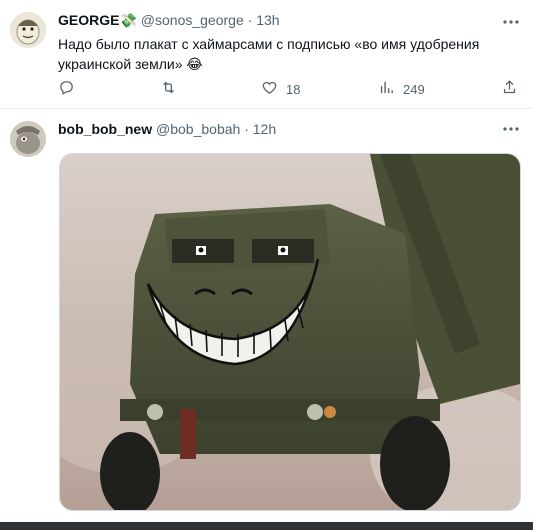 The image size is (533, 530). I want to click on retweet-icon, so click(168, 89).